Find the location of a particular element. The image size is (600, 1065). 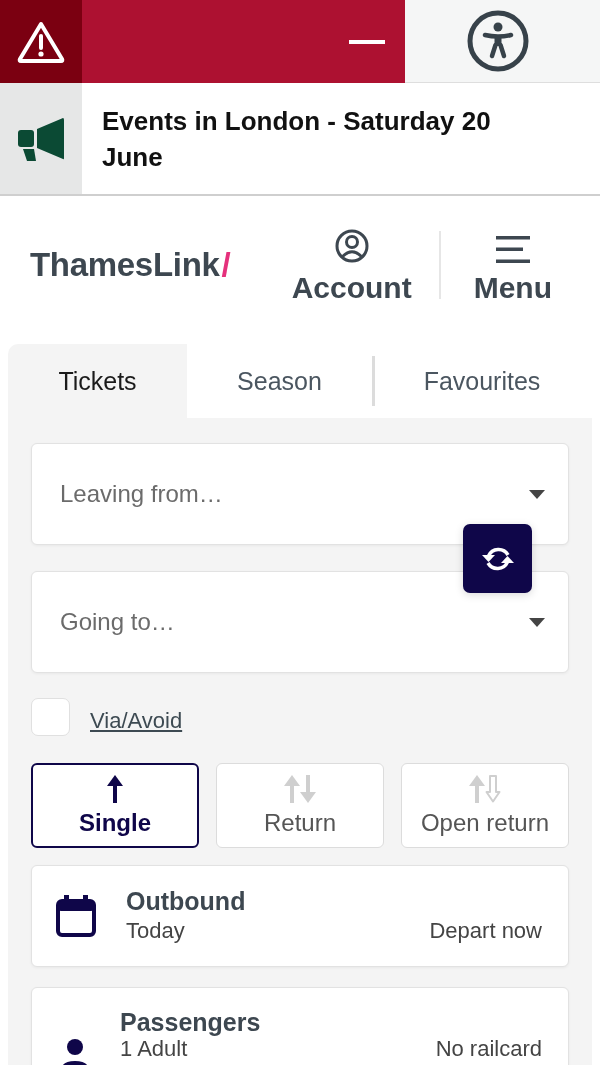

megaphone-icon is located at coordinates (41, 138).